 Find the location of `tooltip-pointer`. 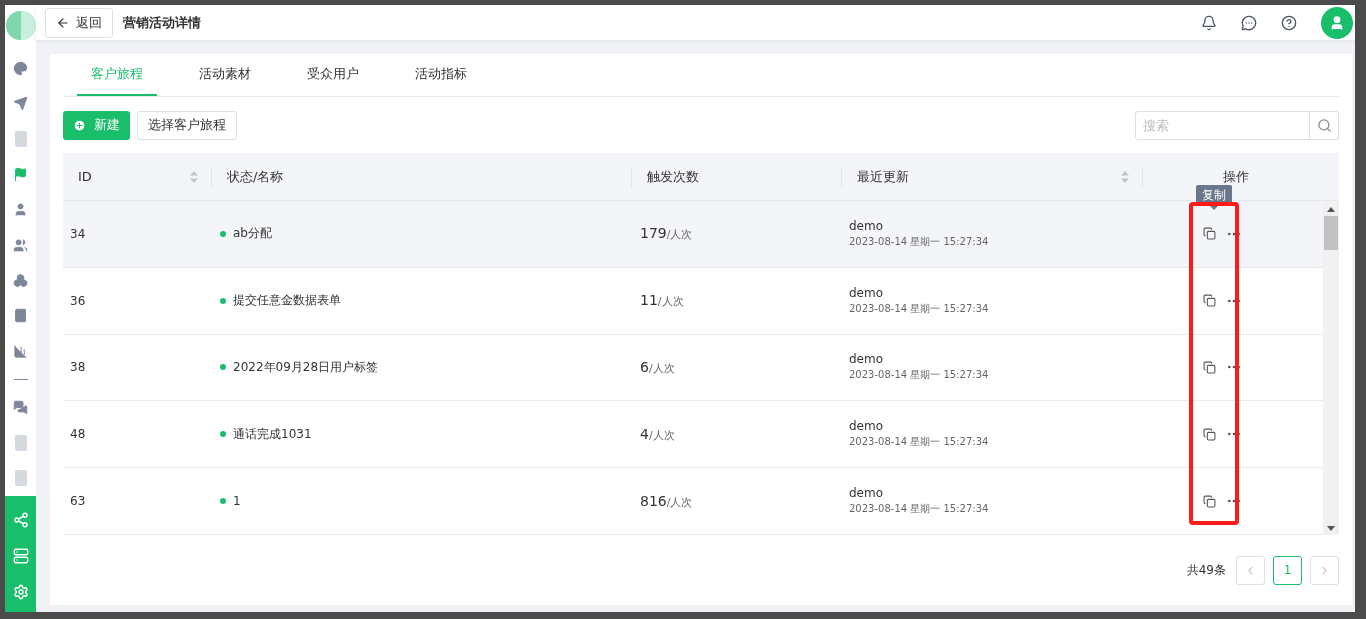

tooltip-pointer is located at coordinates (1214, 207).